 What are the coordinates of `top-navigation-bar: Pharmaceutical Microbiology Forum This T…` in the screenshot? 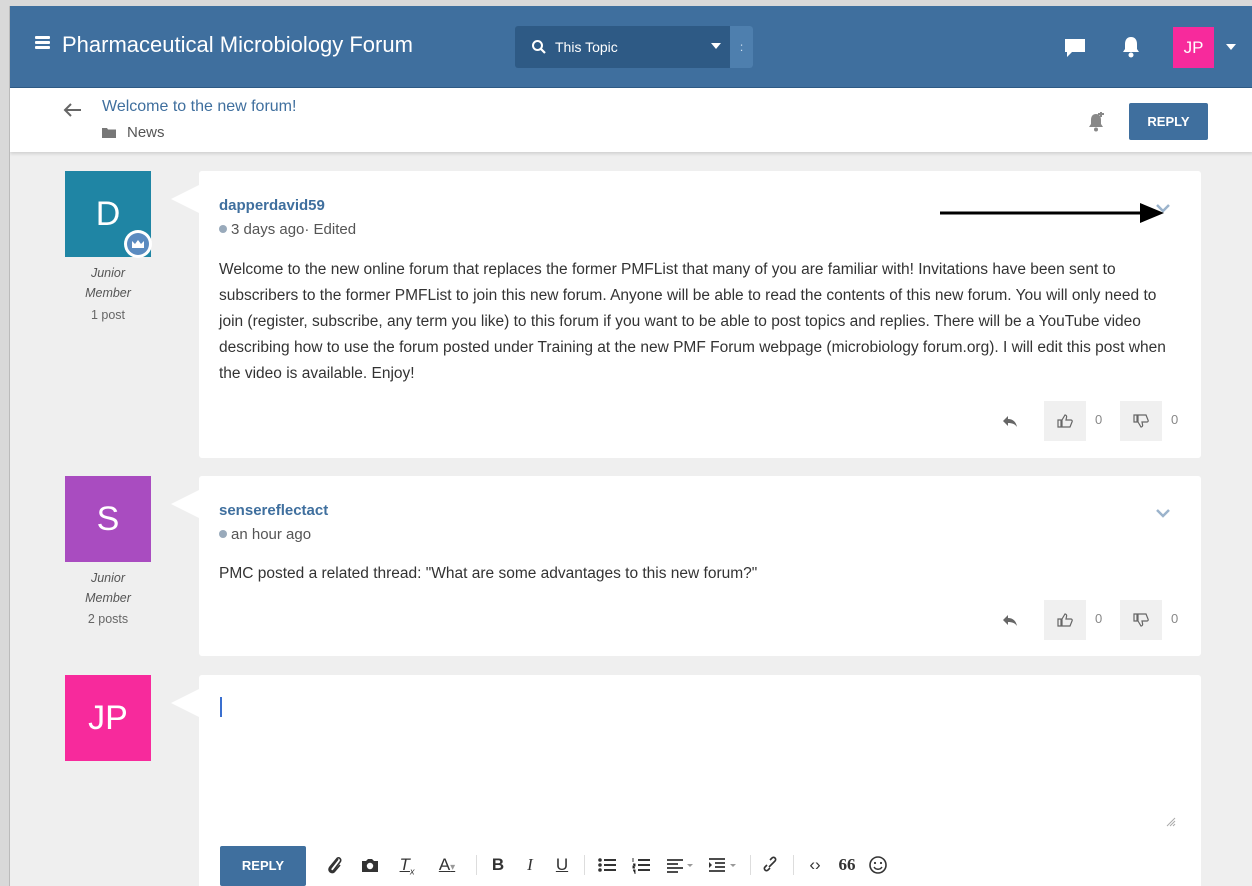 It's located at (631, 47).